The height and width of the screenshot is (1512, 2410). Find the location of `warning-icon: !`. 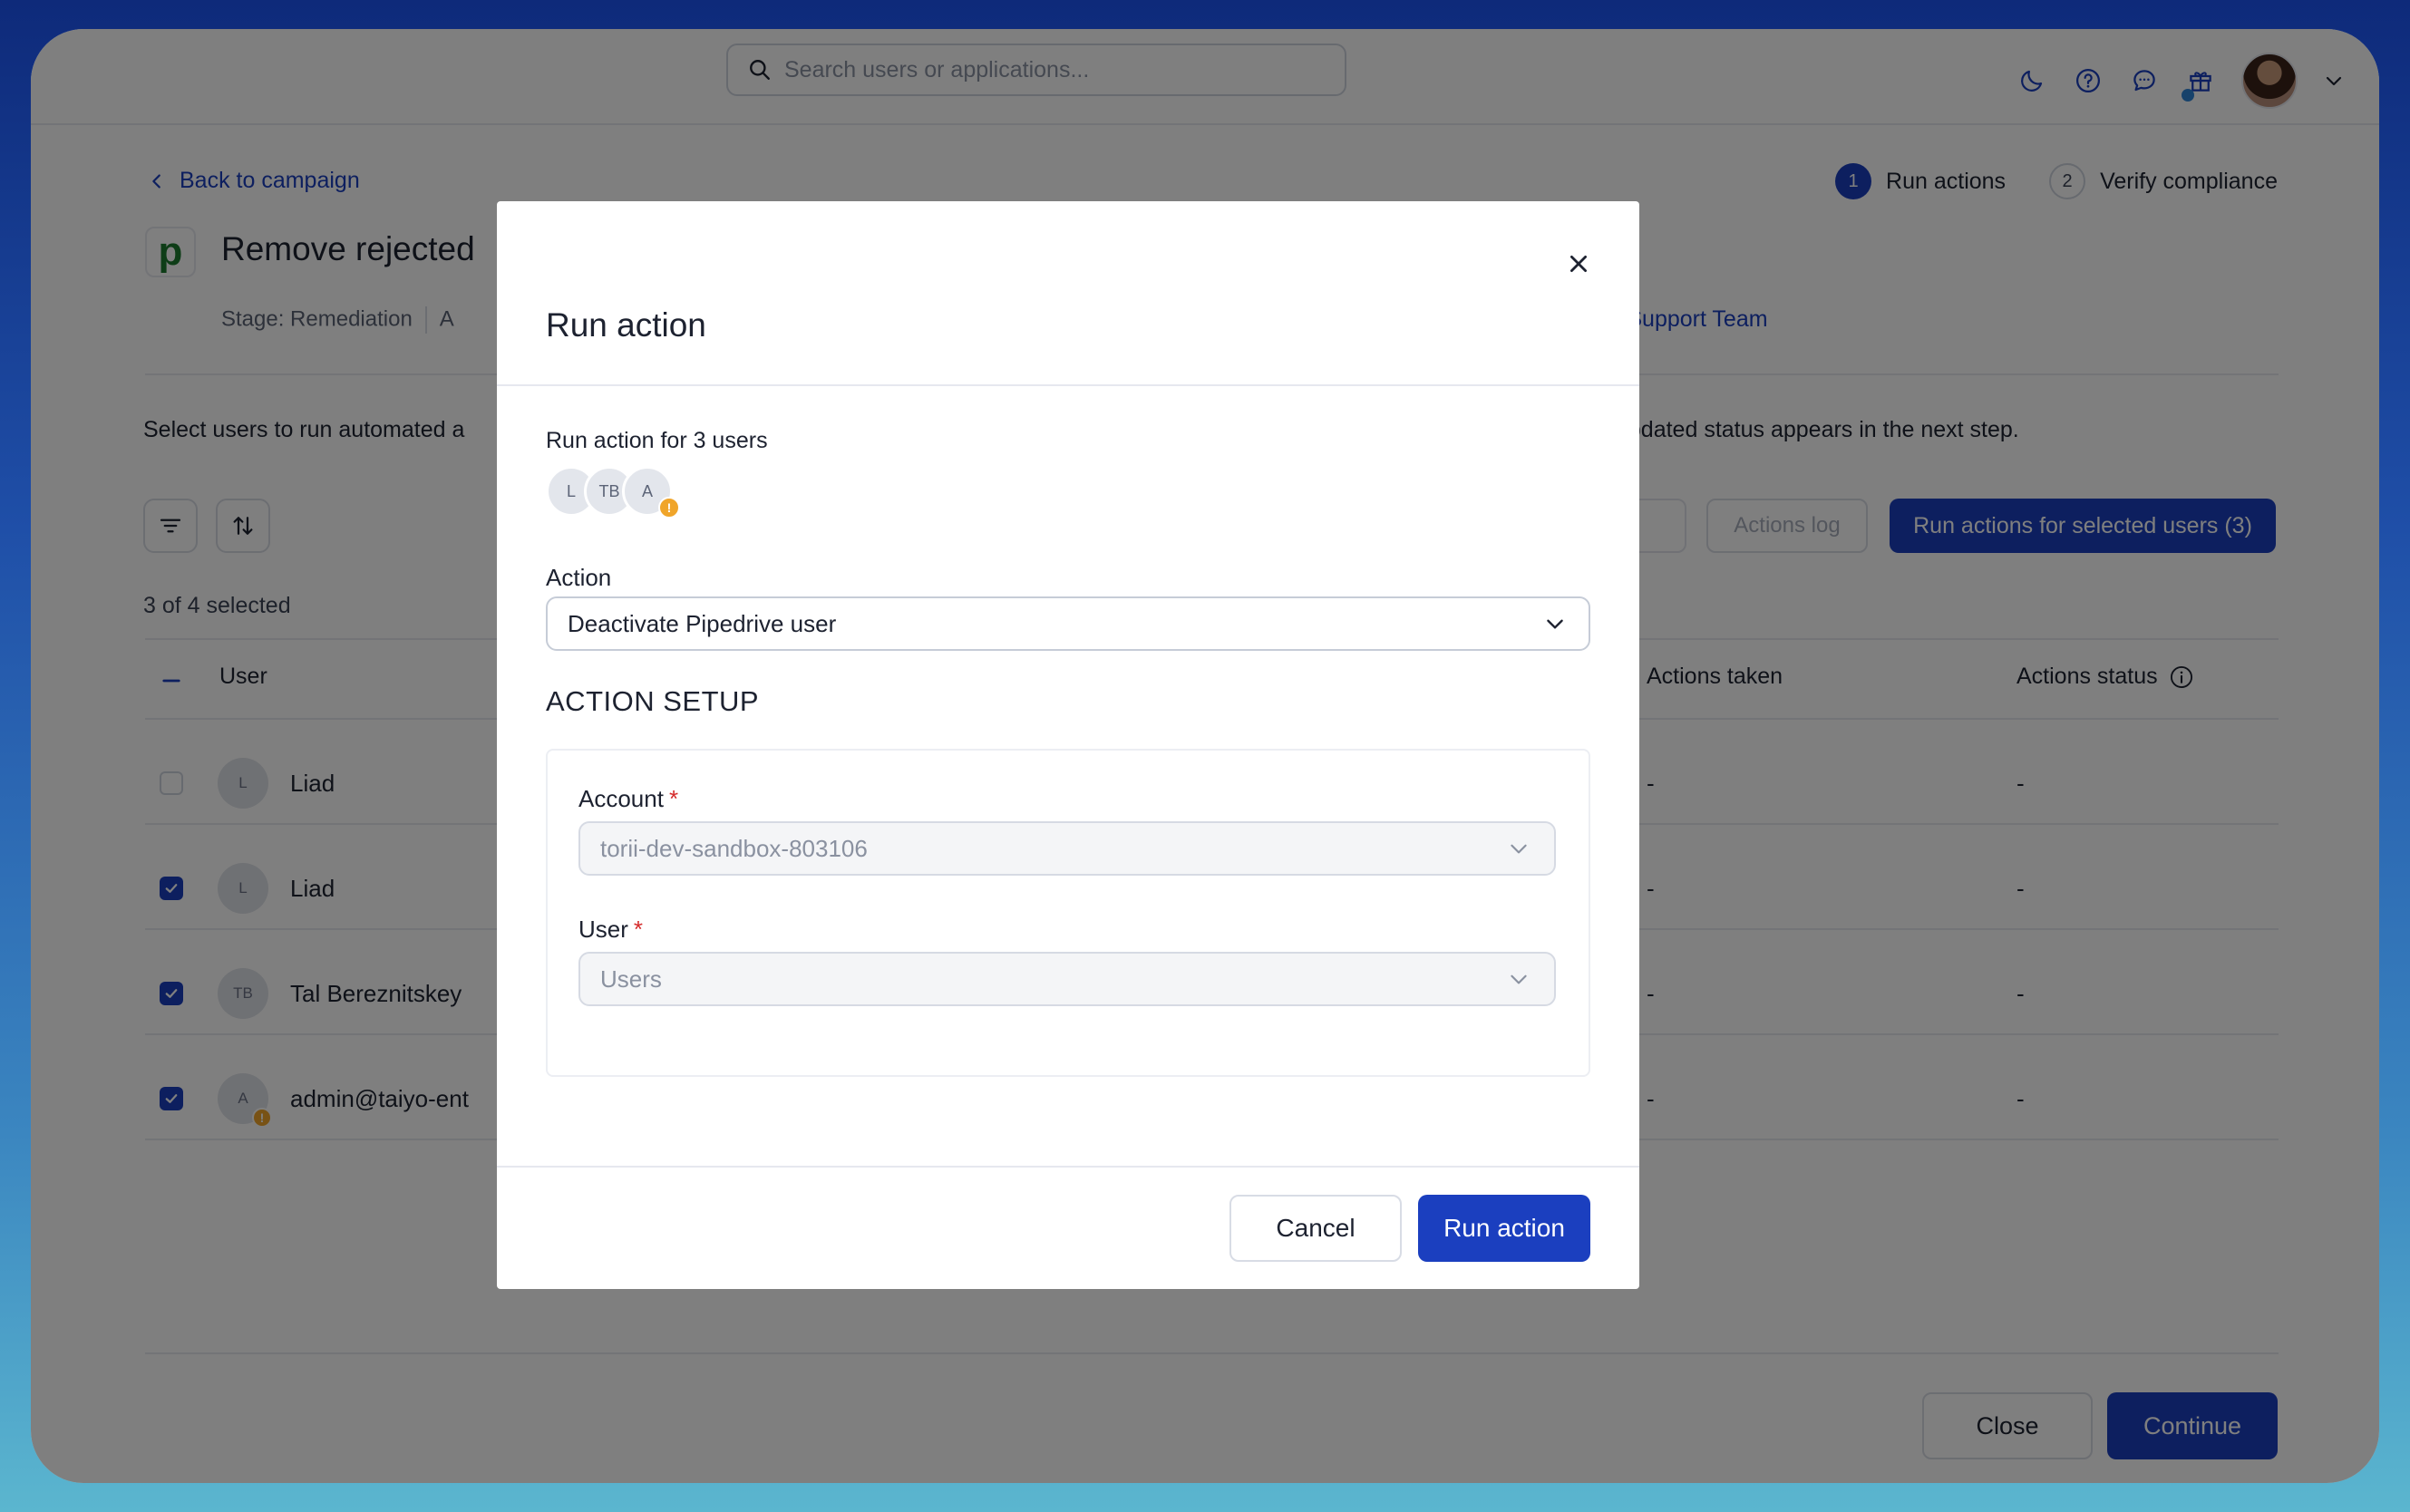

warning-icon: ! is located at coordinates (669, 508).